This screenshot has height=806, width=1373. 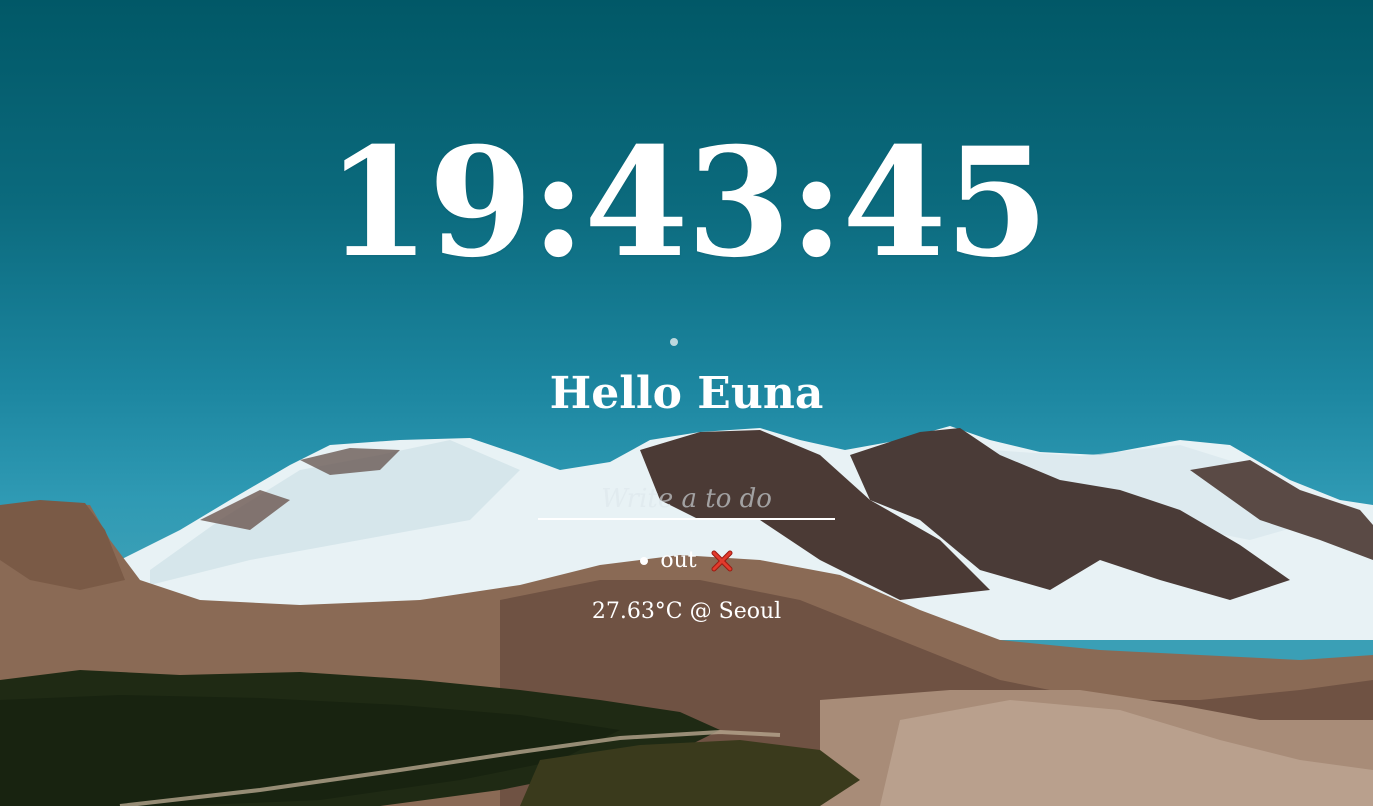 I want to click on clock: 19:43:45, so click(x=687, y=203).